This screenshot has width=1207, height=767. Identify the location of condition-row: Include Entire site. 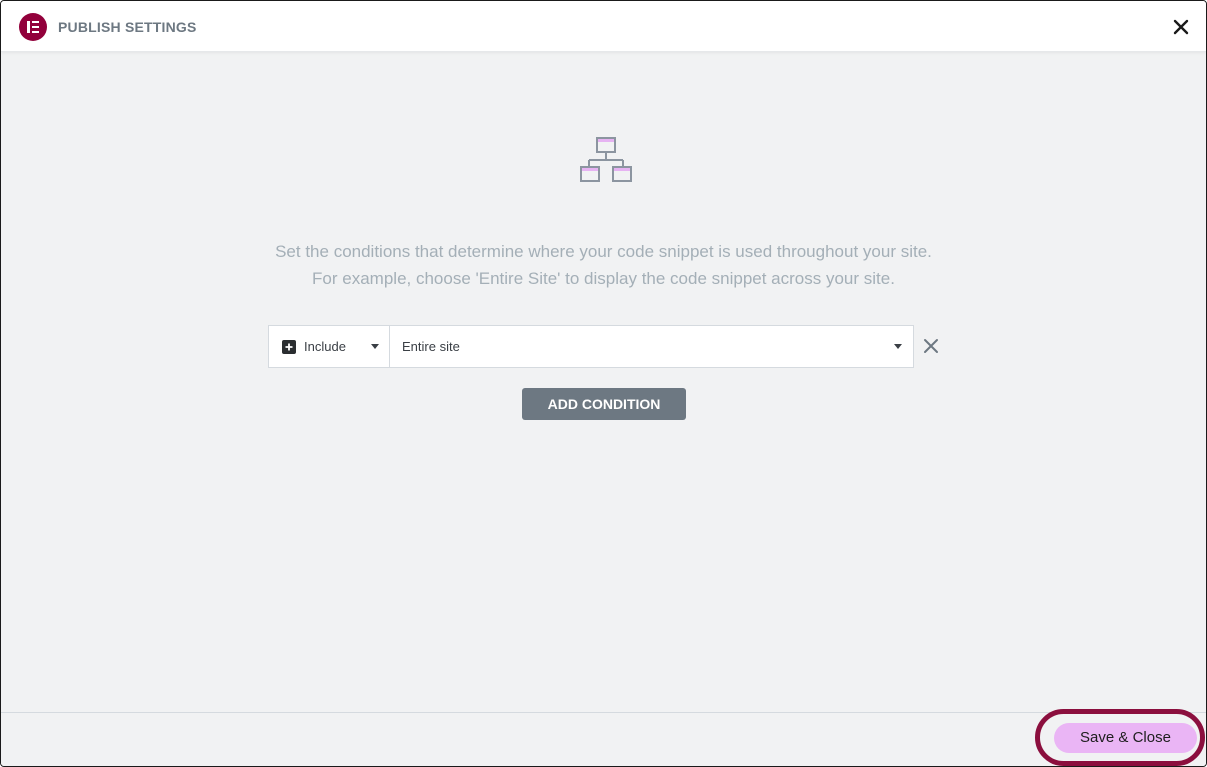
(591, 346).